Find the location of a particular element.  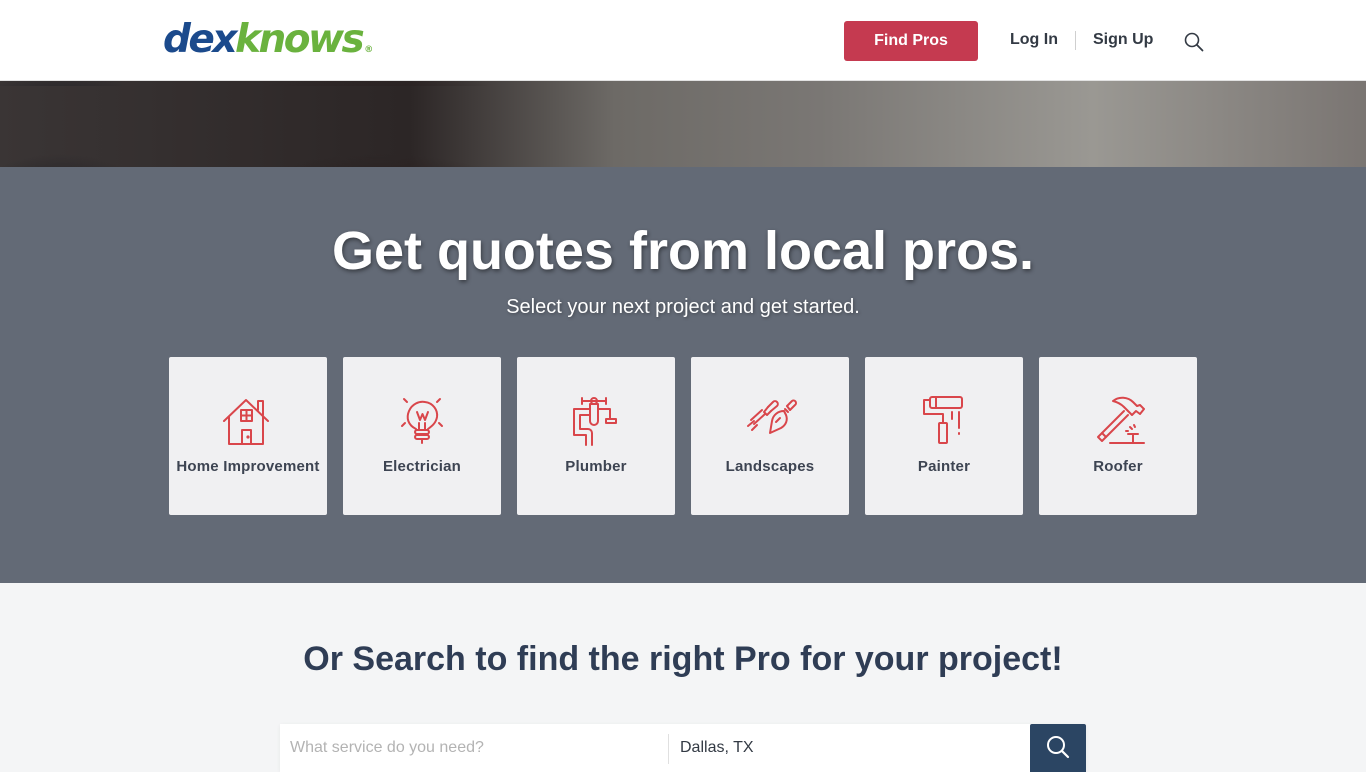

category-label: Roofer is located at coordinates (1118, 466).